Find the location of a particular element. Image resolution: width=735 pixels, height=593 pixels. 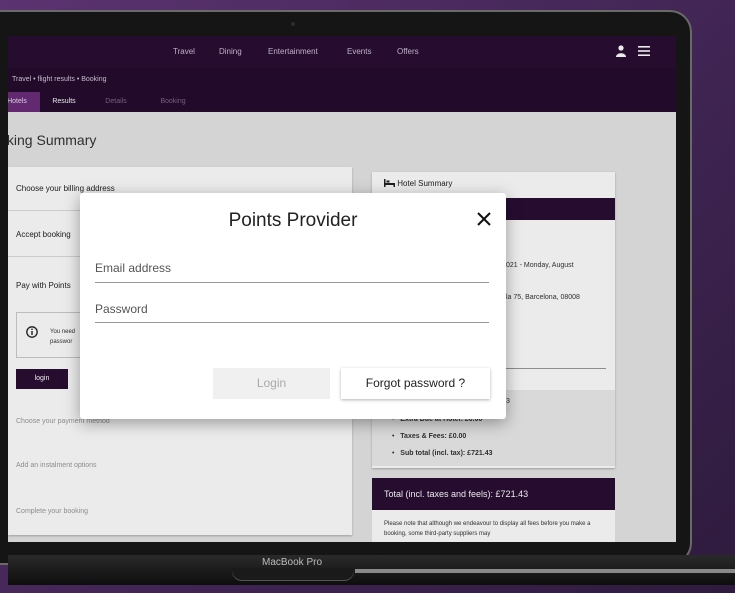

password-field: Password is located at coordinates (121, 309).